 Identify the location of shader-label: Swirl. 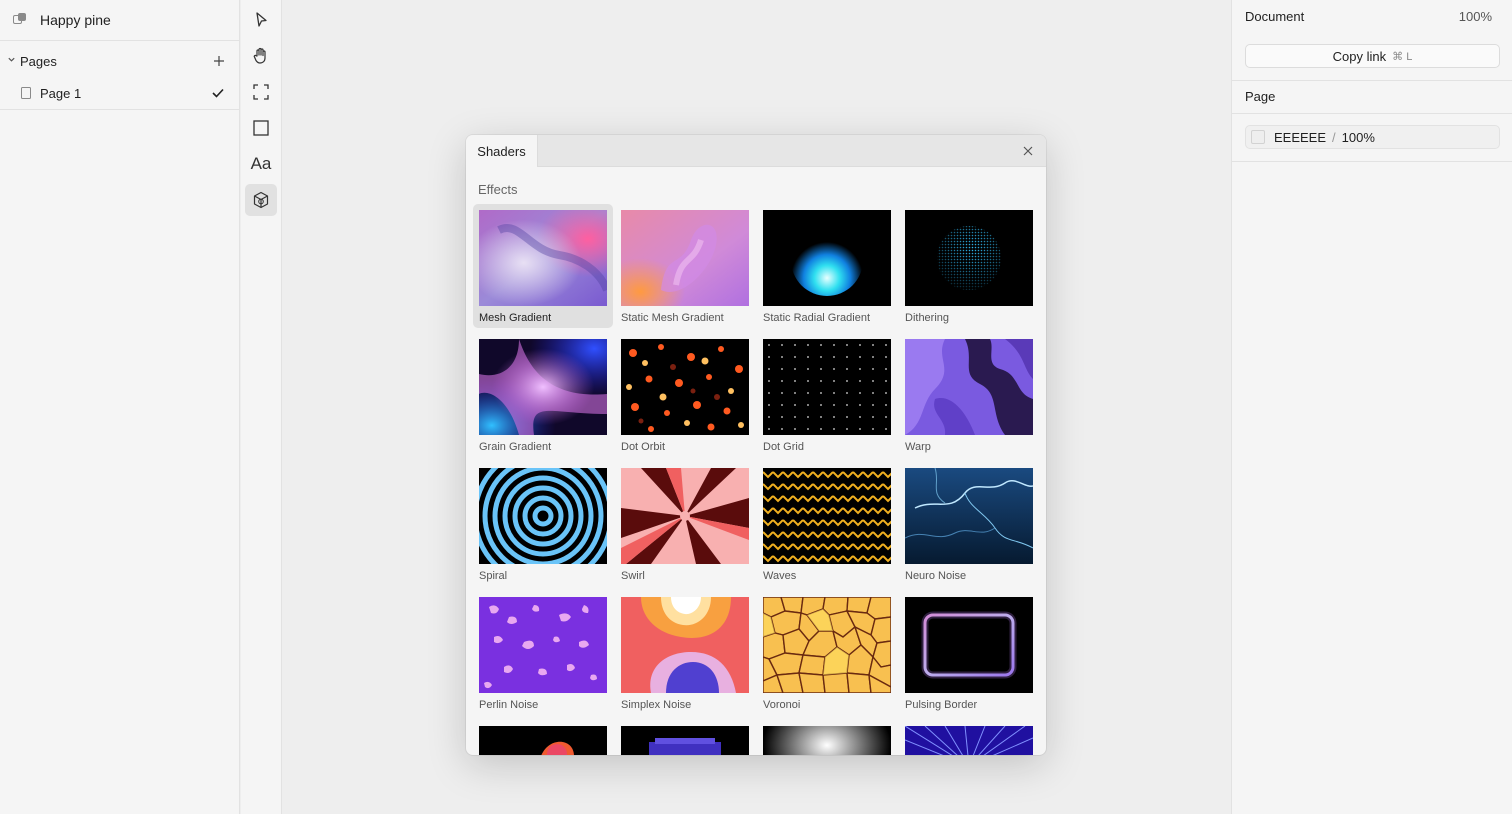
(633, 576).